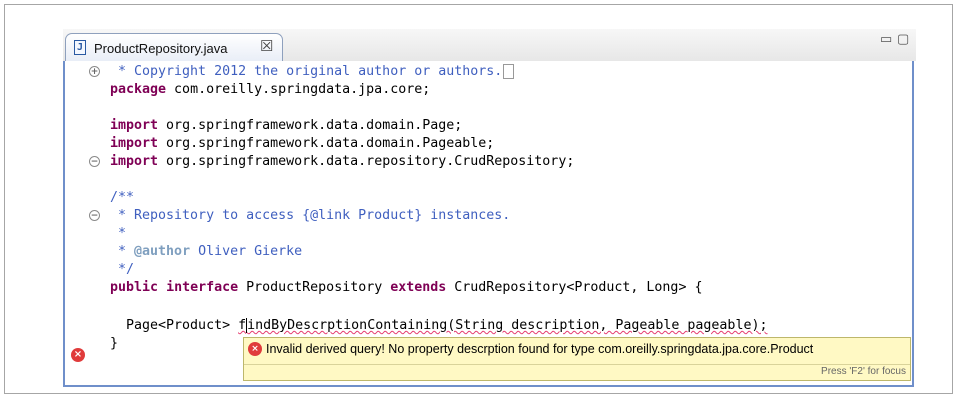 The height and width of the screenshot is (400, 959). I want to click on code-line: *, so click(118, 234).